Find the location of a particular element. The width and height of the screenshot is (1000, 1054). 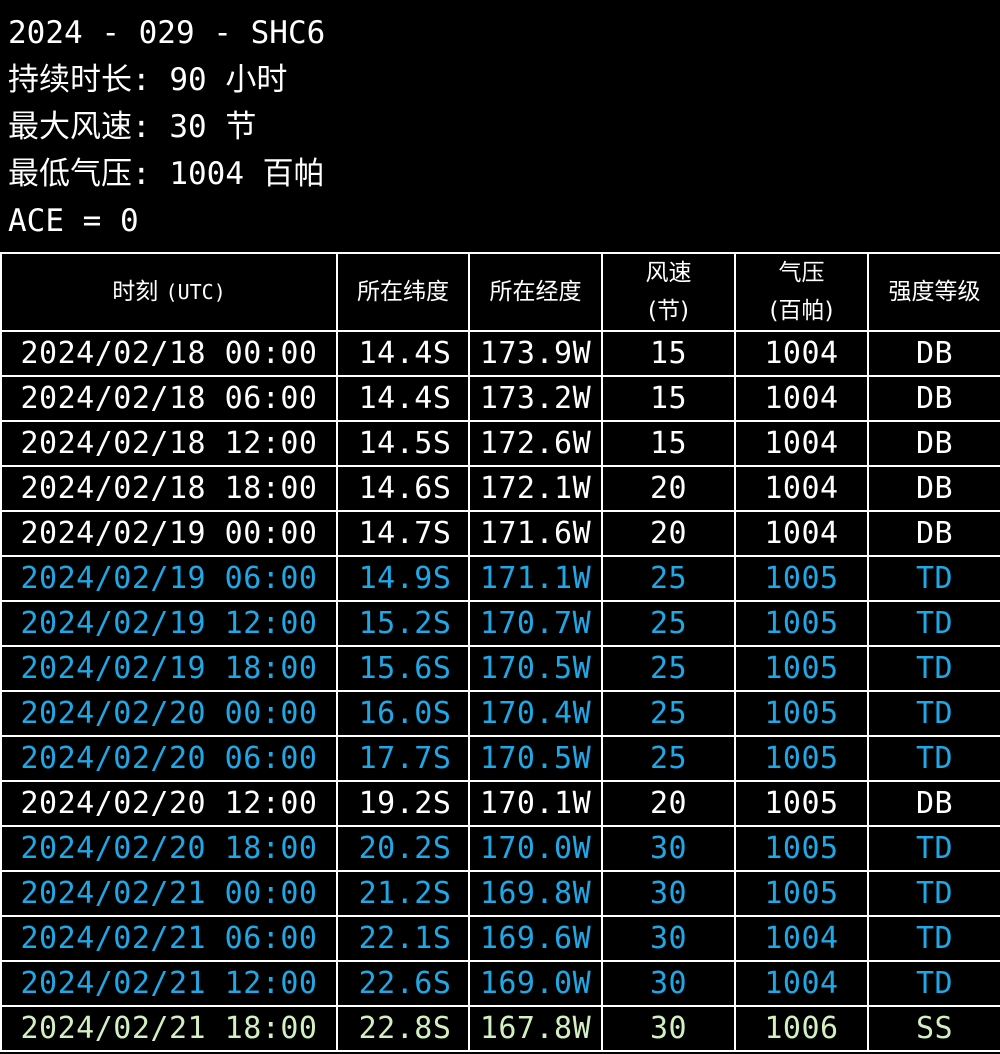

header-longitude: 所在经度 is located at coordinates (535, 292).